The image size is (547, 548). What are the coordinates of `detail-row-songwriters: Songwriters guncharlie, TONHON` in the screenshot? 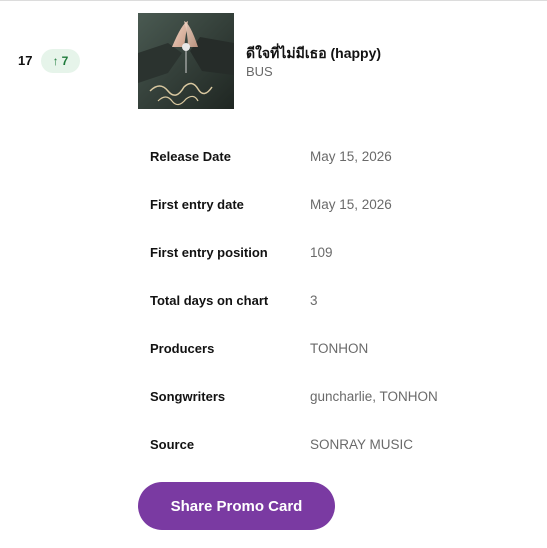 It's located at (340, 396).